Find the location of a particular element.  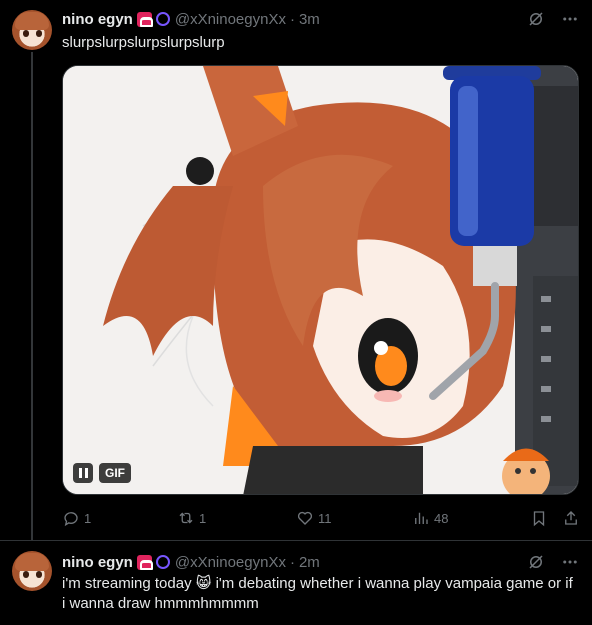

like-count: 11 is located at coordinates (325, 518).